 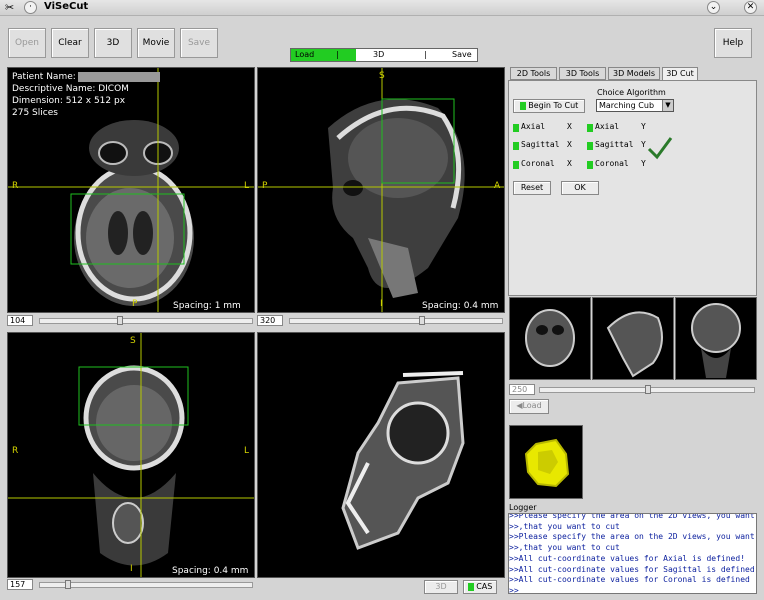 I want to click on patient-name-label: Patient Name:, so click(x=44, y=77).